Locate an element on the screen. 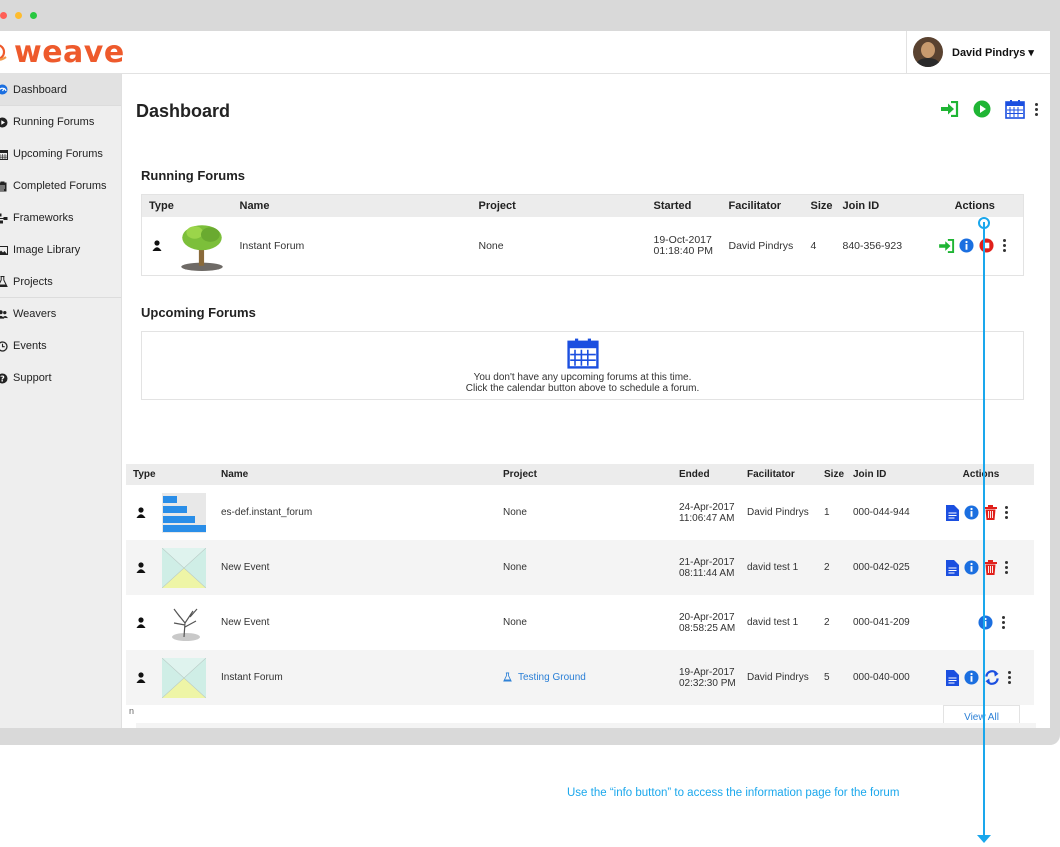 This screenshot has width=1060, height=847. sidebar-item-running-forums: Running Forums is located at coordinates (60, 122).